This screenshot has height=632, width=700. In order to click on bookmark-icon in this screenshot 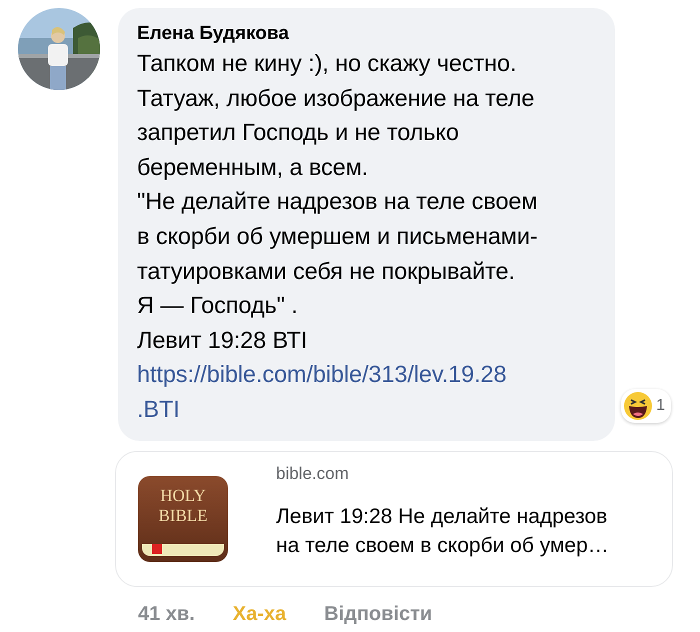, I will do `click(157, 549)`.